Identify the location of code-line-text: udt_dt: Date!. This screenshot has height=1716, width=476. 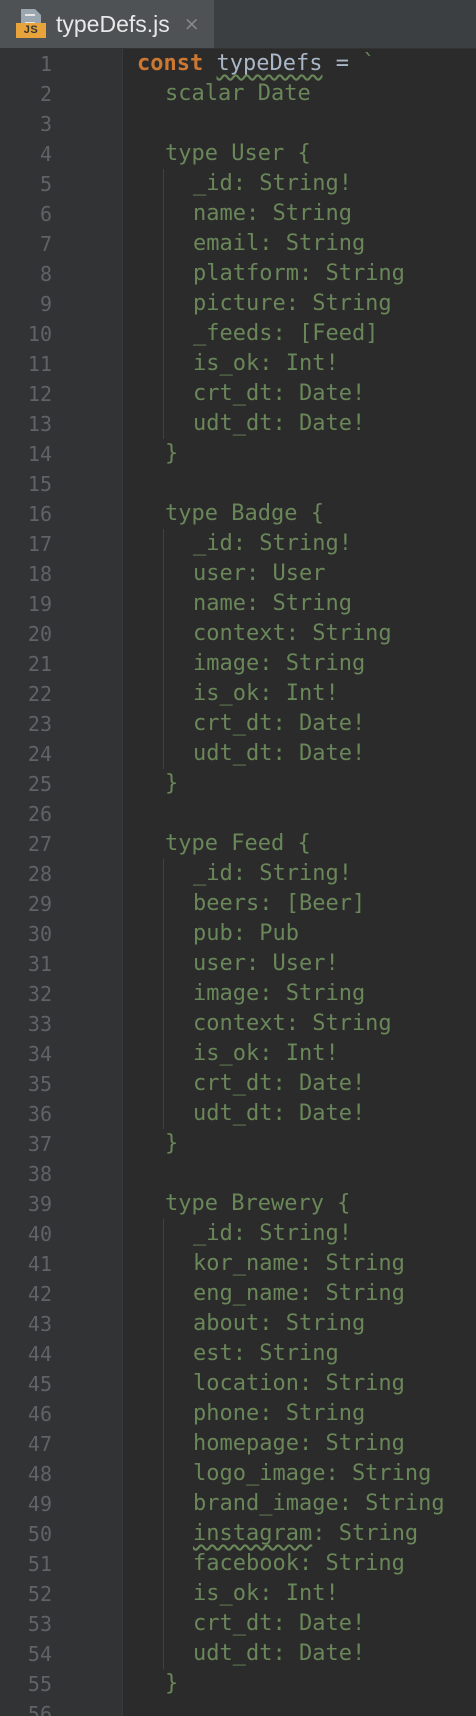
(279, 423).